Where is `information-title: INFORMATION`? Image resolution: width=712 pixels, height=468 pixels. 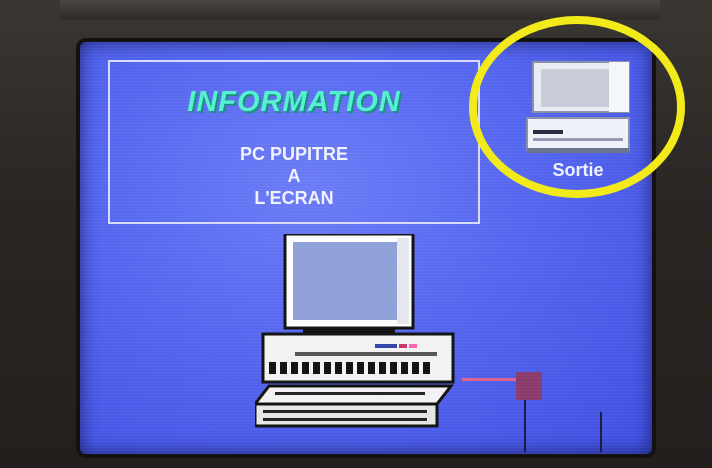
information-title: INFORMATION is located at coordinates (294, 102).